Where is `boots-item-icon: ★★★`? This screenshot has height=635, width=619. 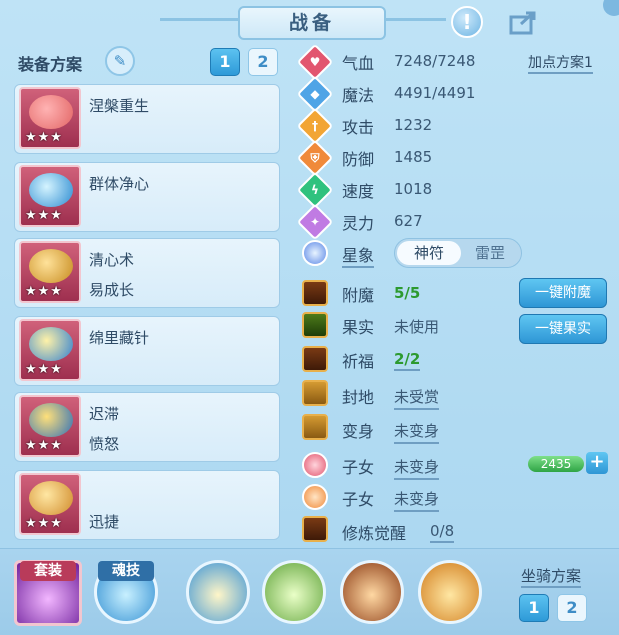
boots-item-icon: ★★★ is located at coordinates (50, 504).